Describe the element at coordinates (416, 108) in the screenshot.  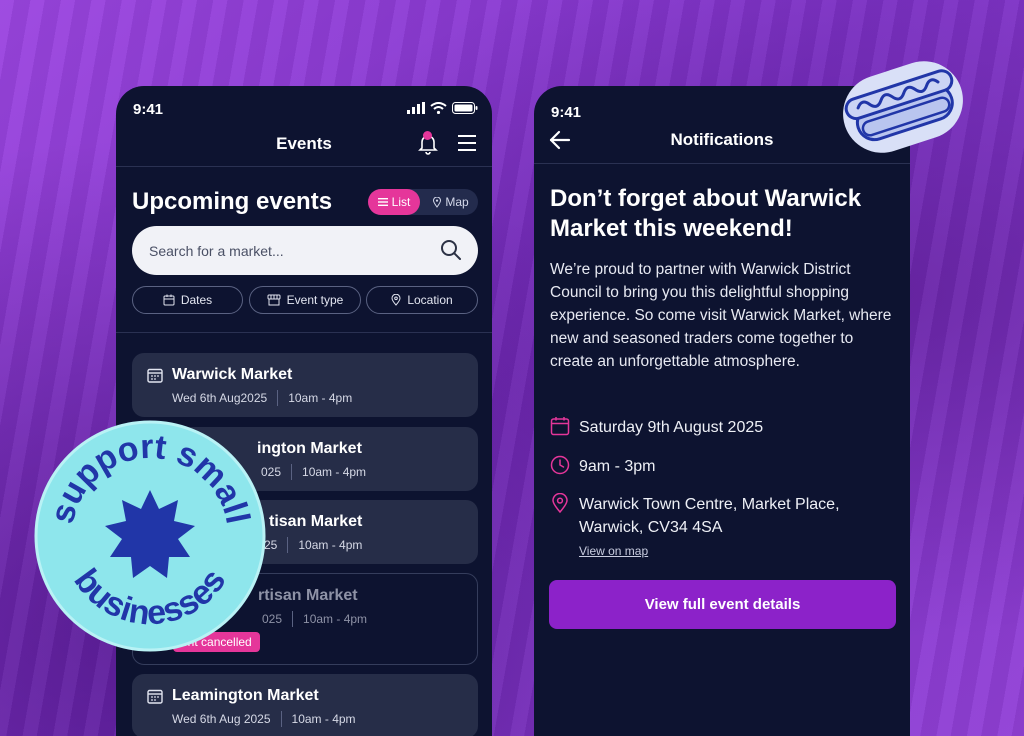
I see `signal-icon` at that location.